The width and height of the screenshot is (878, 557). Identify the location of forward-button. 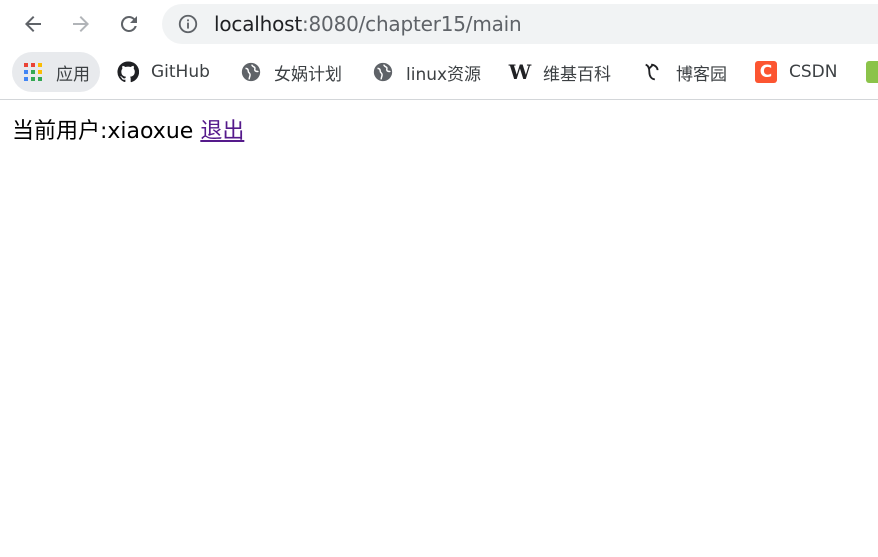
(81, 24).